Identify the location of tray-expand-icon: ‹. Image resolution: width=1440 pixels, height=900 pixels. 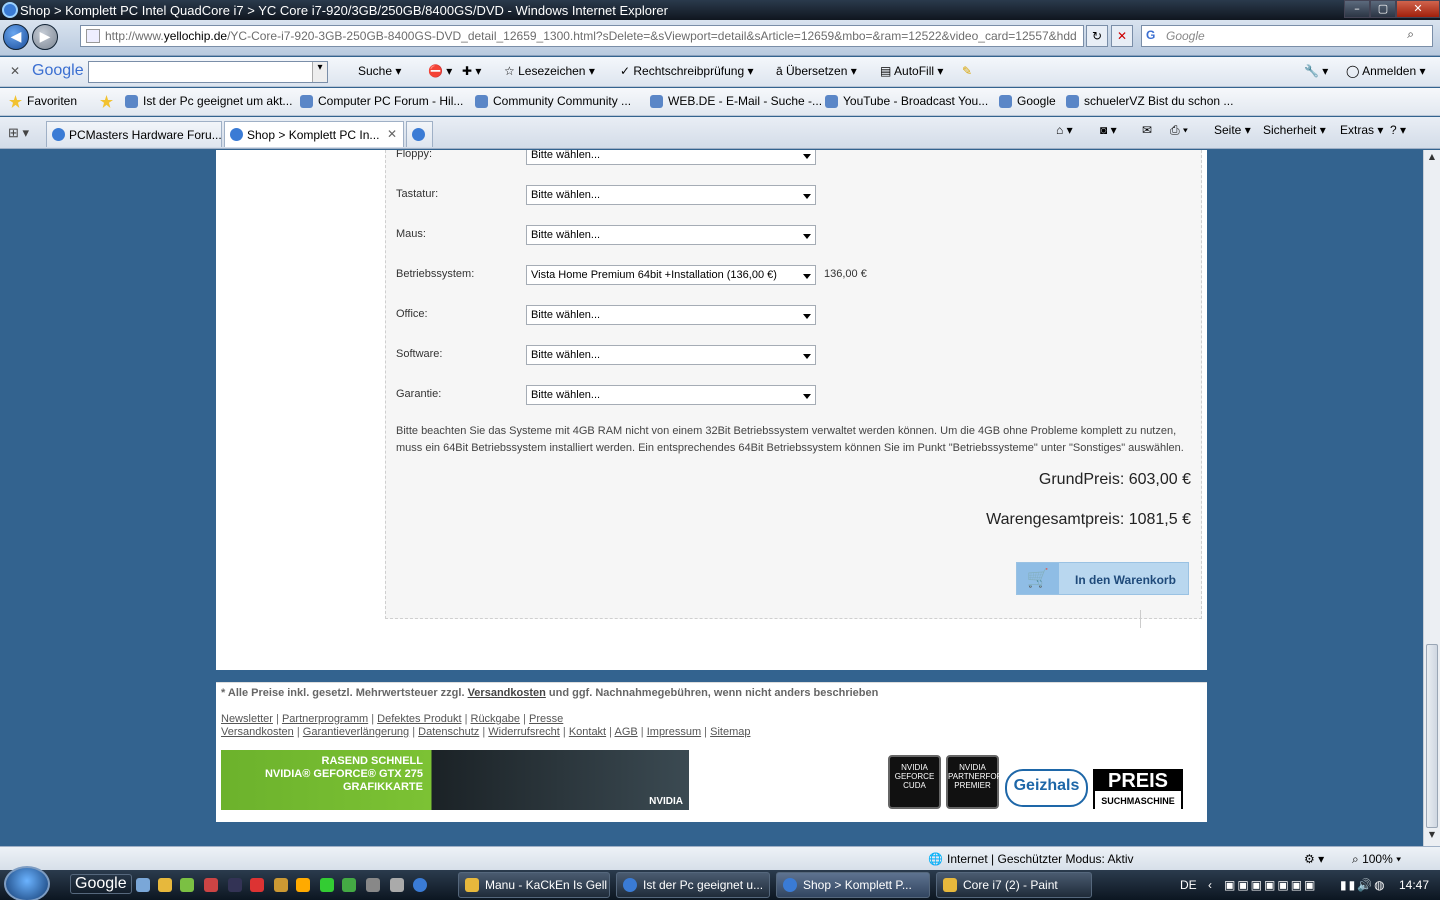
(1210, 885).